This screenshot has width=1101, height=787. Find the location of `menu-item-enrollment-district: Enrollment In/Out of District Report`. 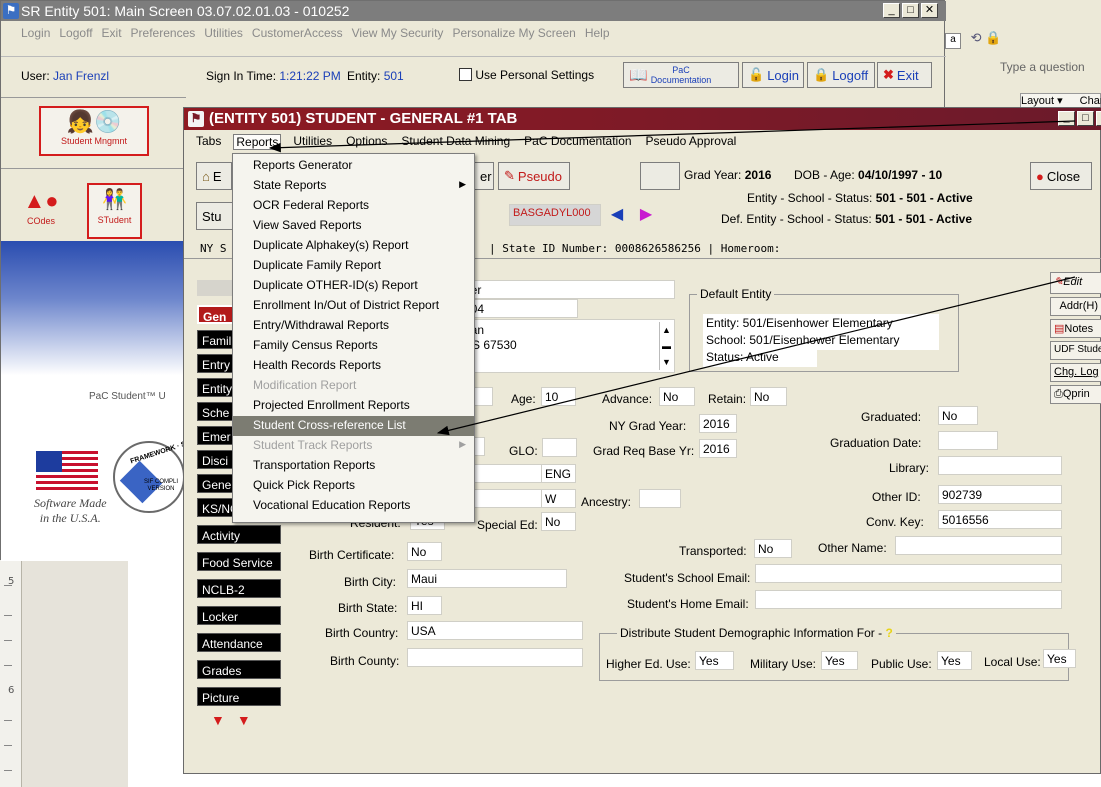

menu-item-enrollment-district: Enrollment In/Out of District Report is located at coordinates (353, 306).